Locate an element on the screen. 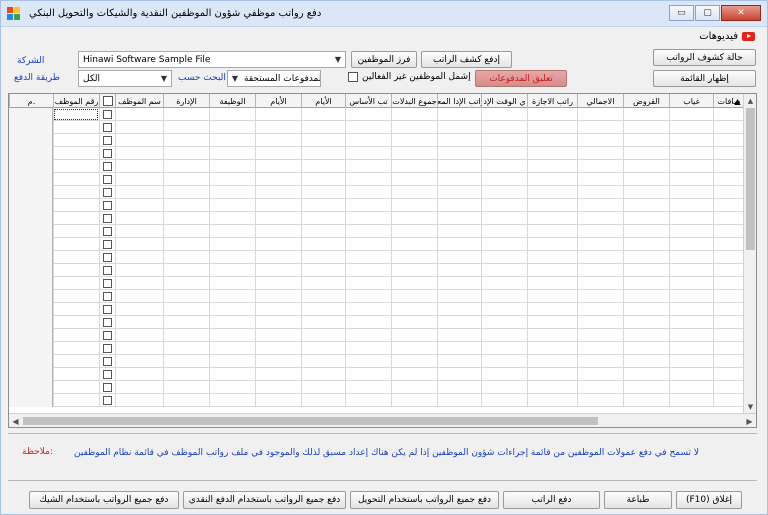 Image resolution: width=768 pixels, height=515 pixels. column-header: سم الموظف is located at coordinates (139, 101).